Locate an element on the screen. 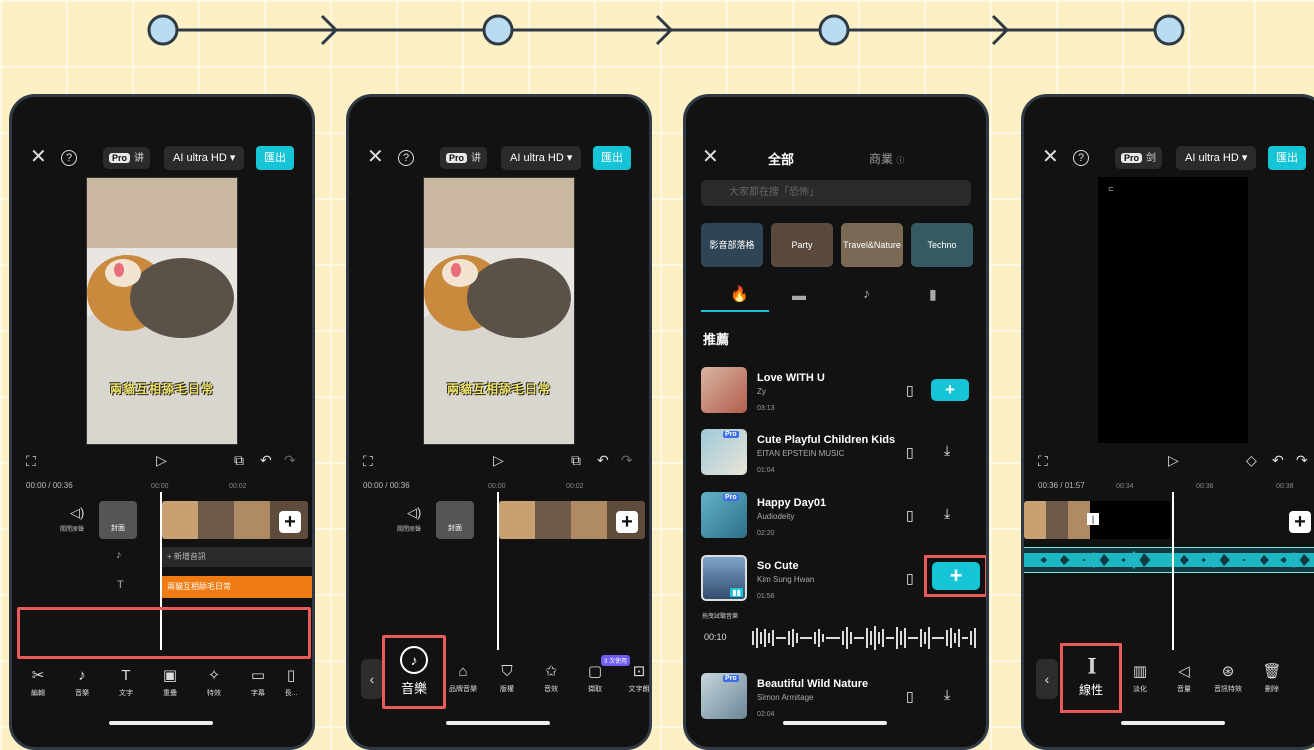 This screenshot has width=1314, height=750. search-input: 大家都在搜「恐怖」 is located at coordinates (836, 193).